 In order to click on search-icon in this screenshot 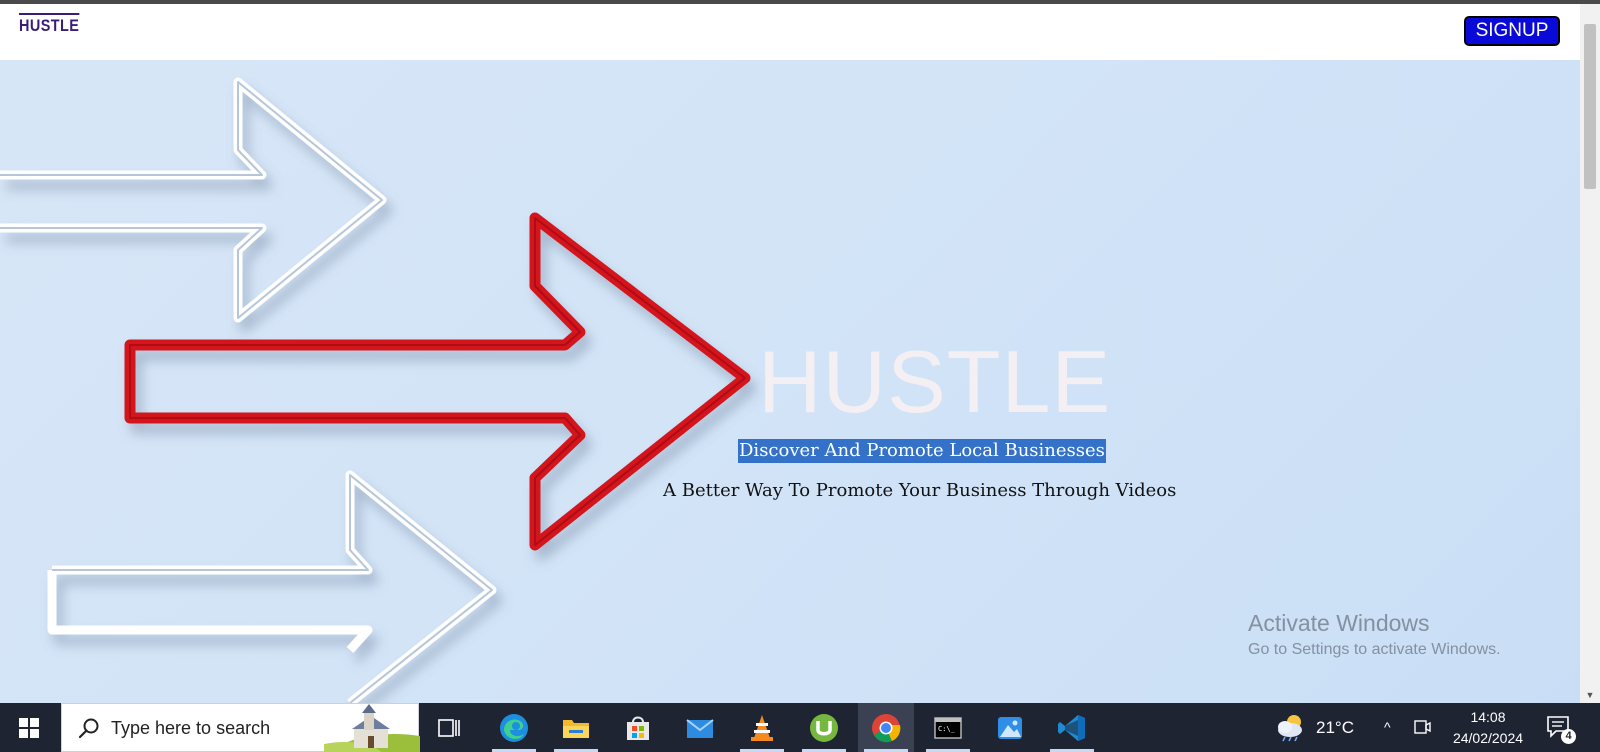, I will do `click(88, 728)`.